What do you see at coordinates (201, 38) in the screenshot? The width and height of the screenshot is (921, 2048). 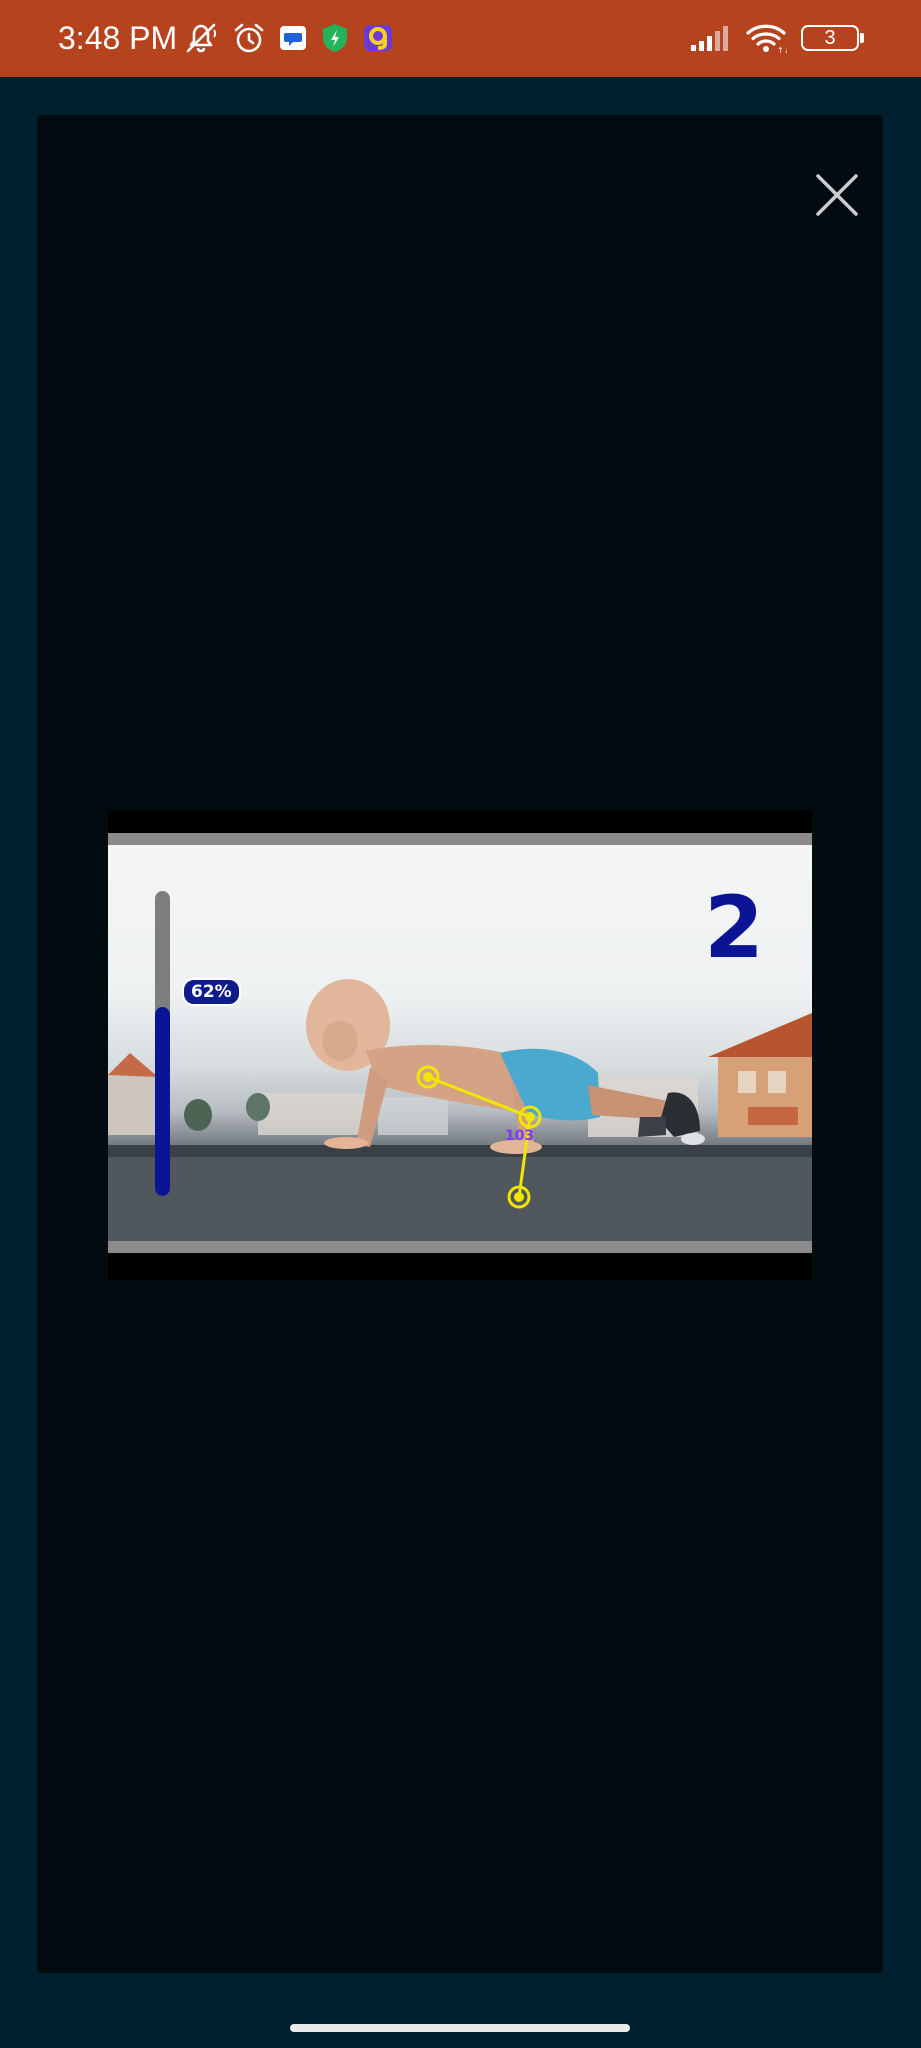 I see `mute-bell-icon` at bounding box center [201, 38].